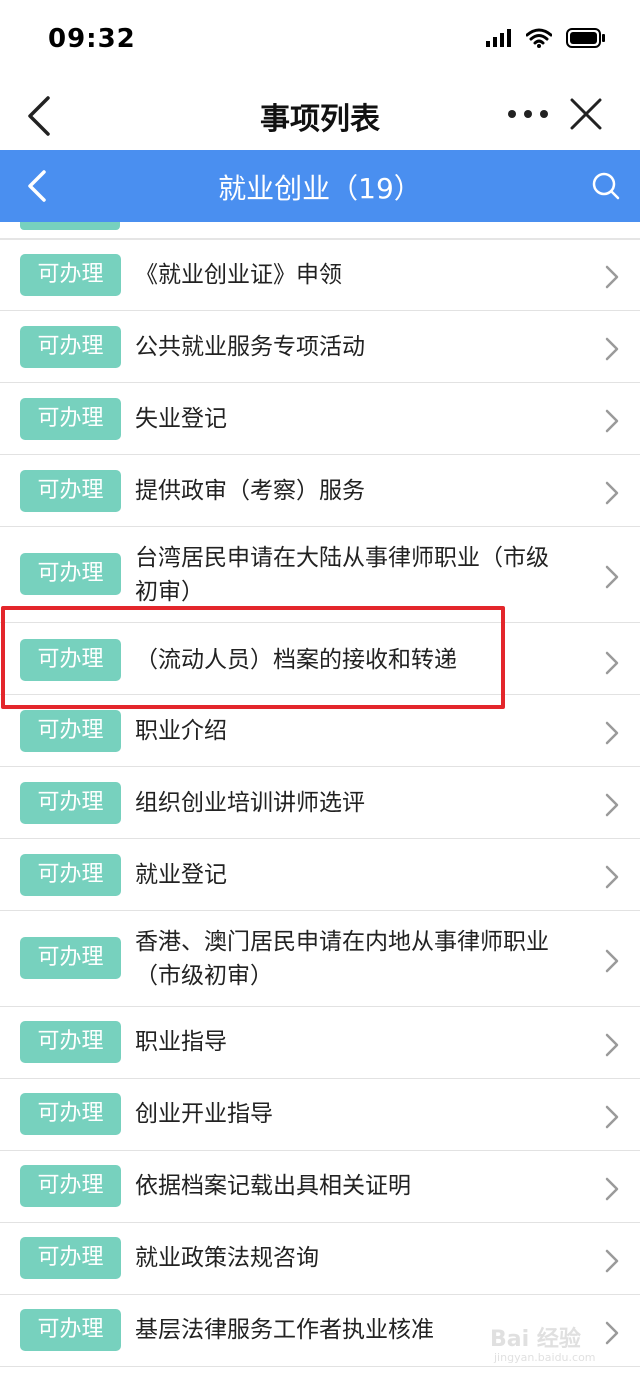 Image resolution: width=640 pixels, height=1386 pixels. I want to click on item-label: 提供政审（考察）服务, so click(250, 491).